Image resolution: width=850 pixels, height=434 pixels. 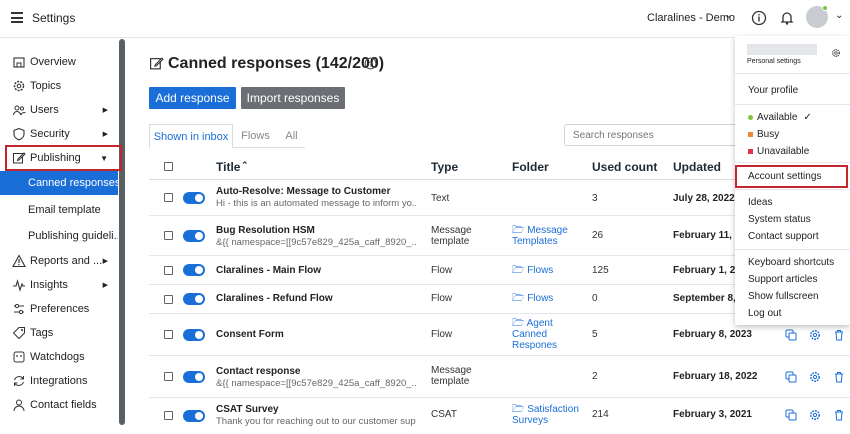 What do you see at coordinates (782, 279) in the screenshot?
I see `support-articles-item: Support articles` at bounding box center [782, 279].